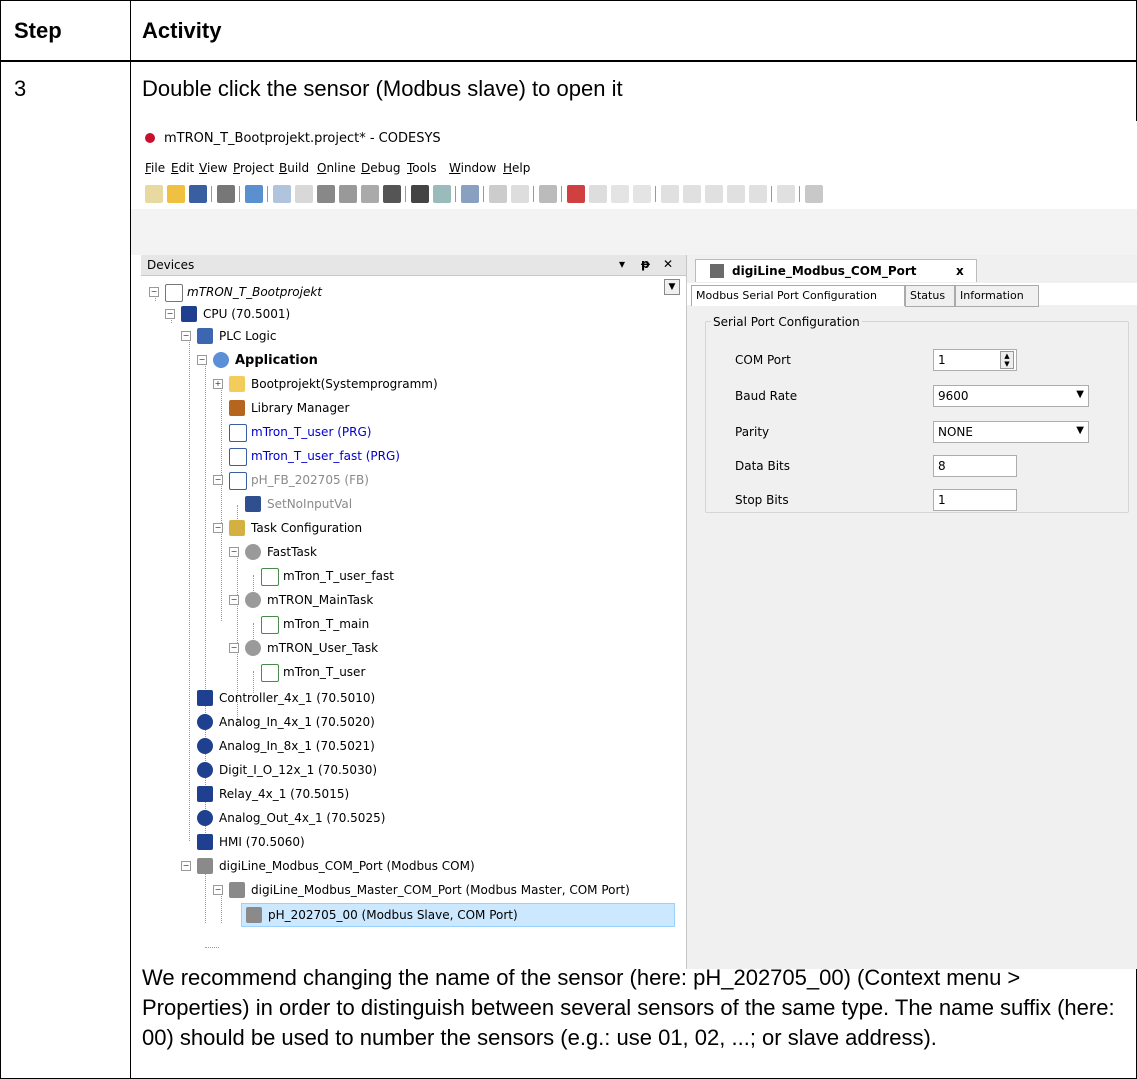 This screenshot has width=1137, height=1079. What do you see at coordinates (645, 264) in the screenshot?
I see `pin-icon: ᵽ` at bounding box center [645, 264].